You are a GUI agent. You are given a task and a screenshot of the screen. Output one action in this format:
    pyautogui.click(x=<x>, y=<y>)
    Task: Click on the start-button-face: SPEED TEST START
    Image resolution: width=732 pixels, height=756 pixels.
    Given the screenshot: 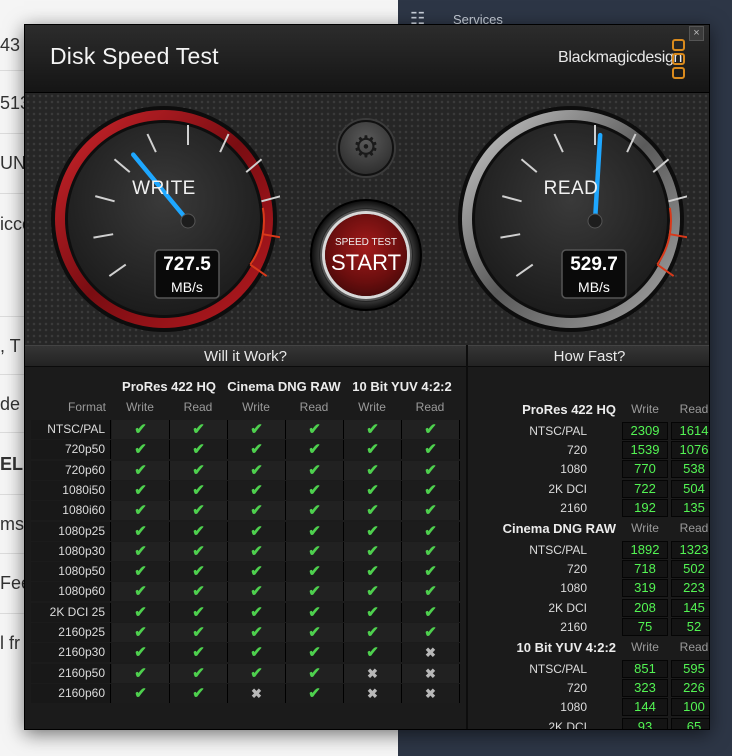 What is the action you would take?
    pyautogui.click(x=366, y=255)
    